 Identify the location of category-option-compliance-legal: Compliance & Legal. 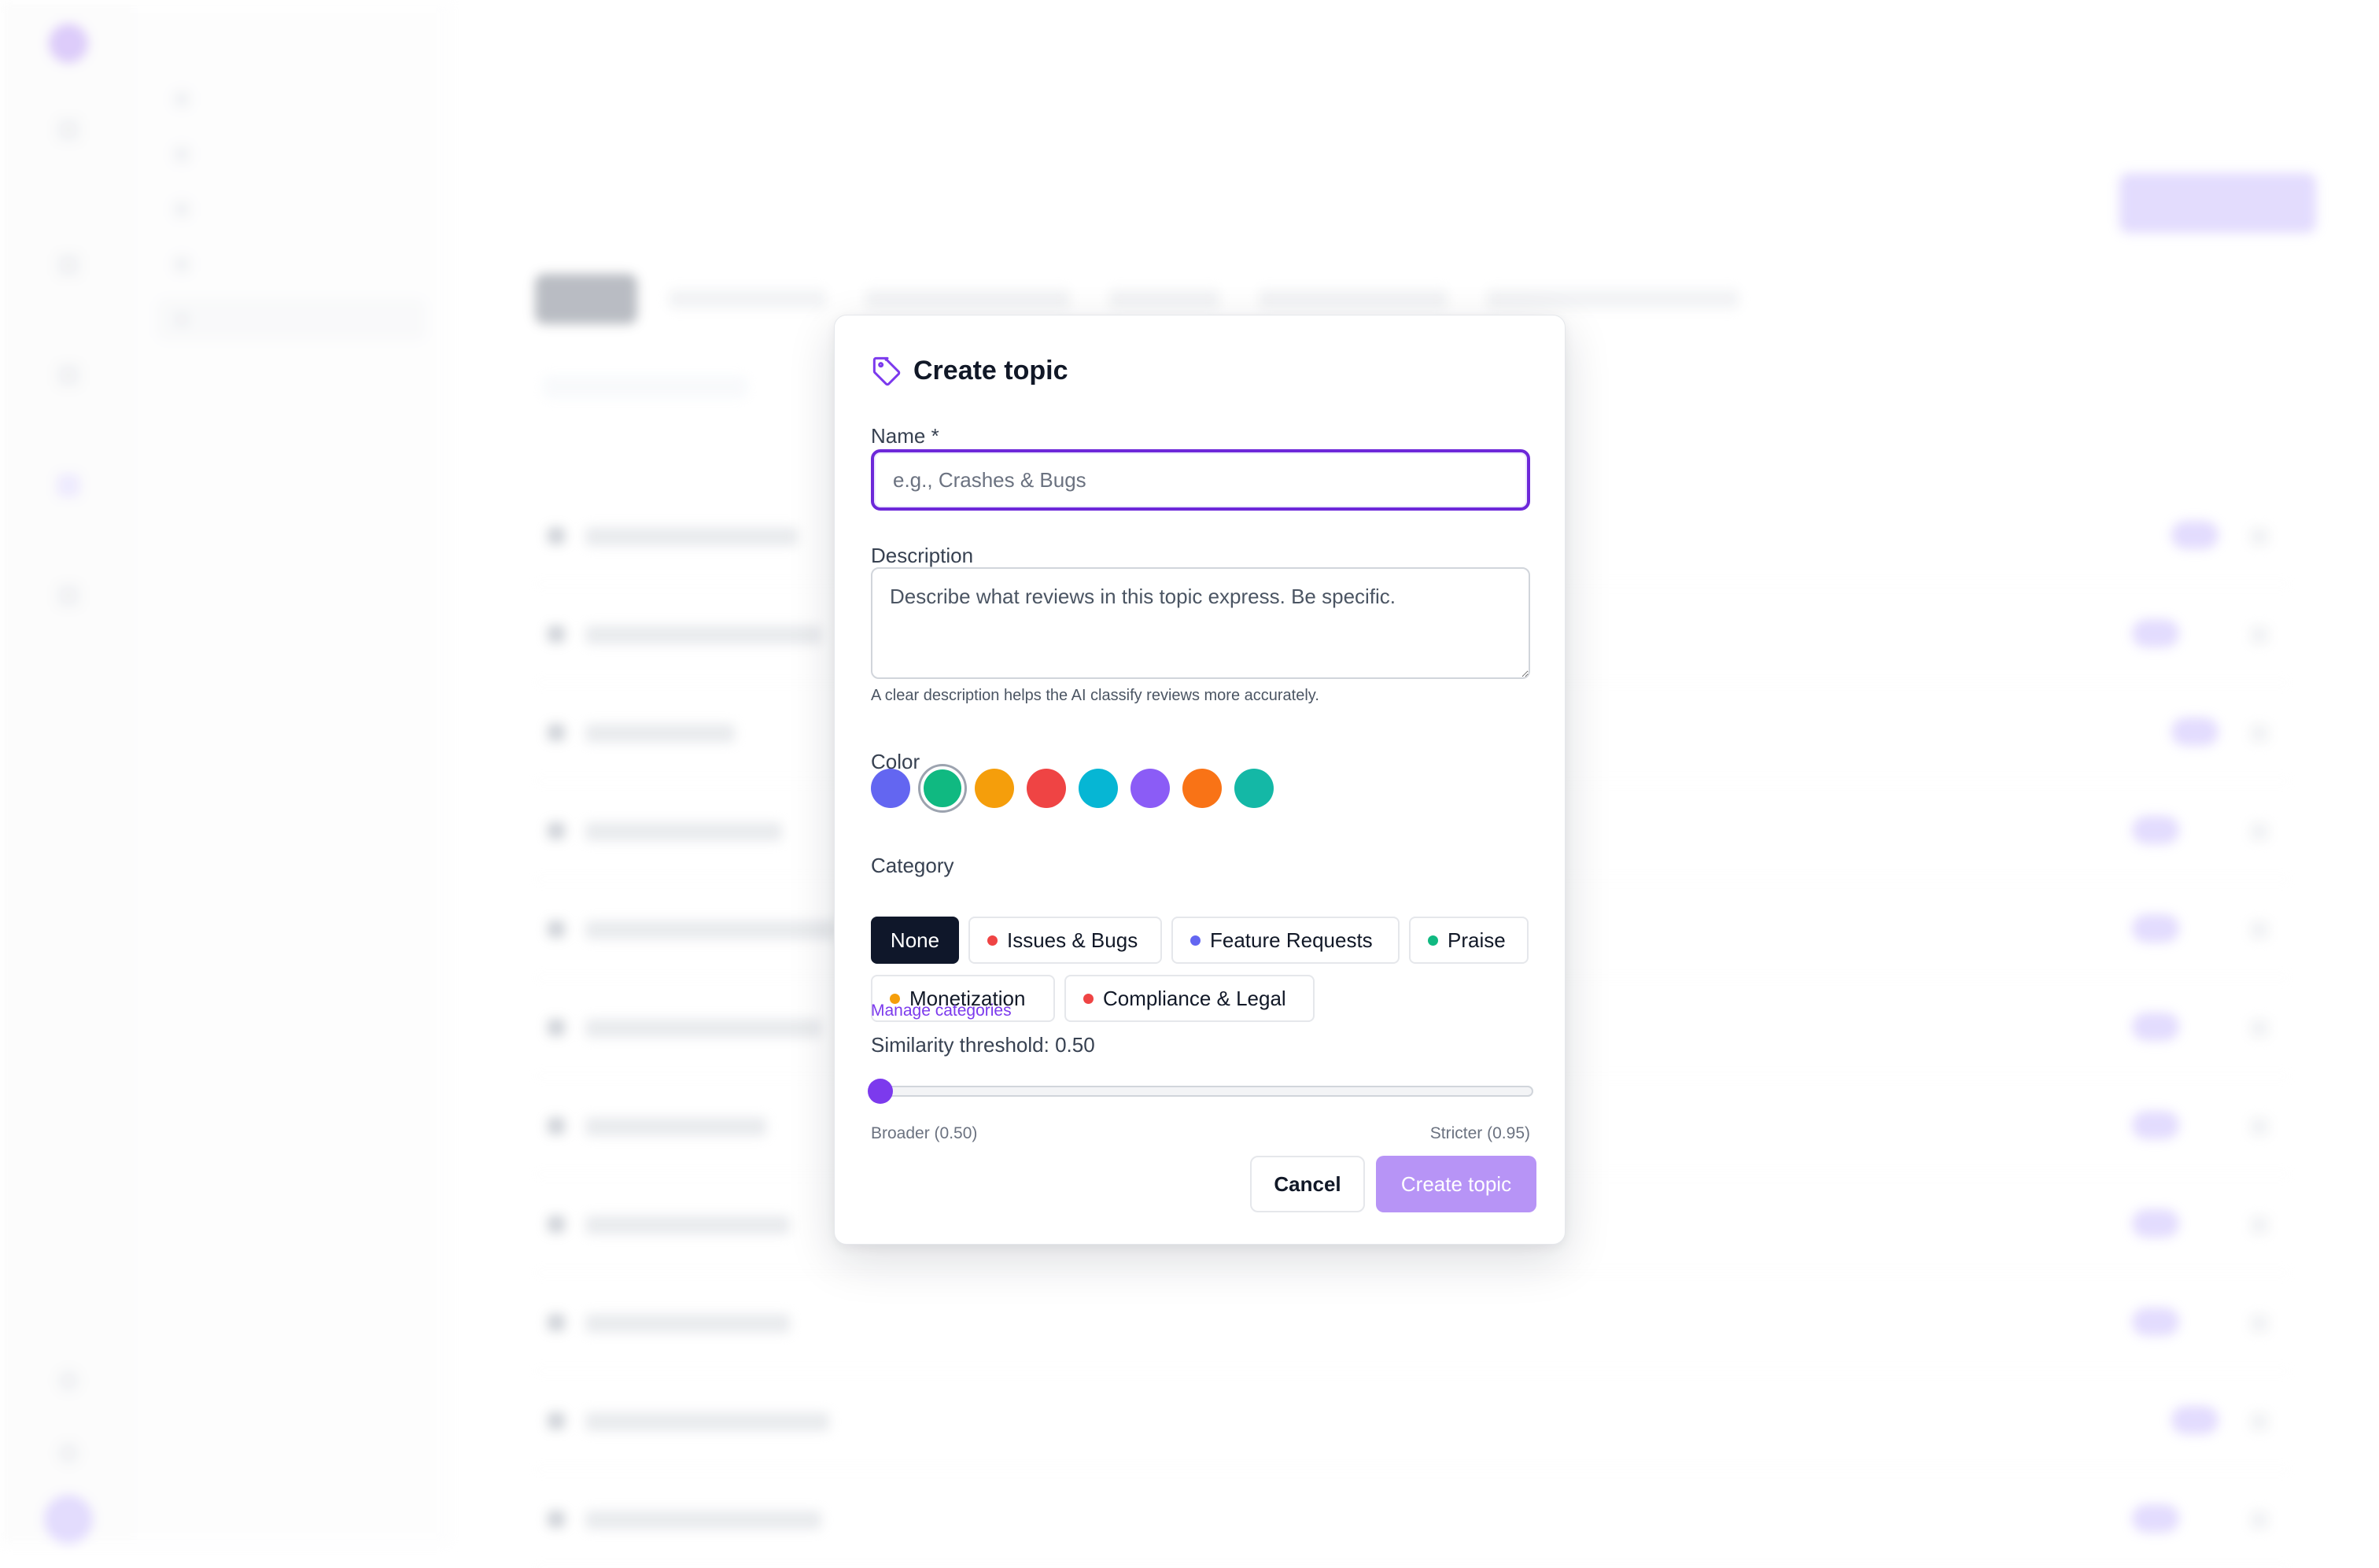
(1190, 998).